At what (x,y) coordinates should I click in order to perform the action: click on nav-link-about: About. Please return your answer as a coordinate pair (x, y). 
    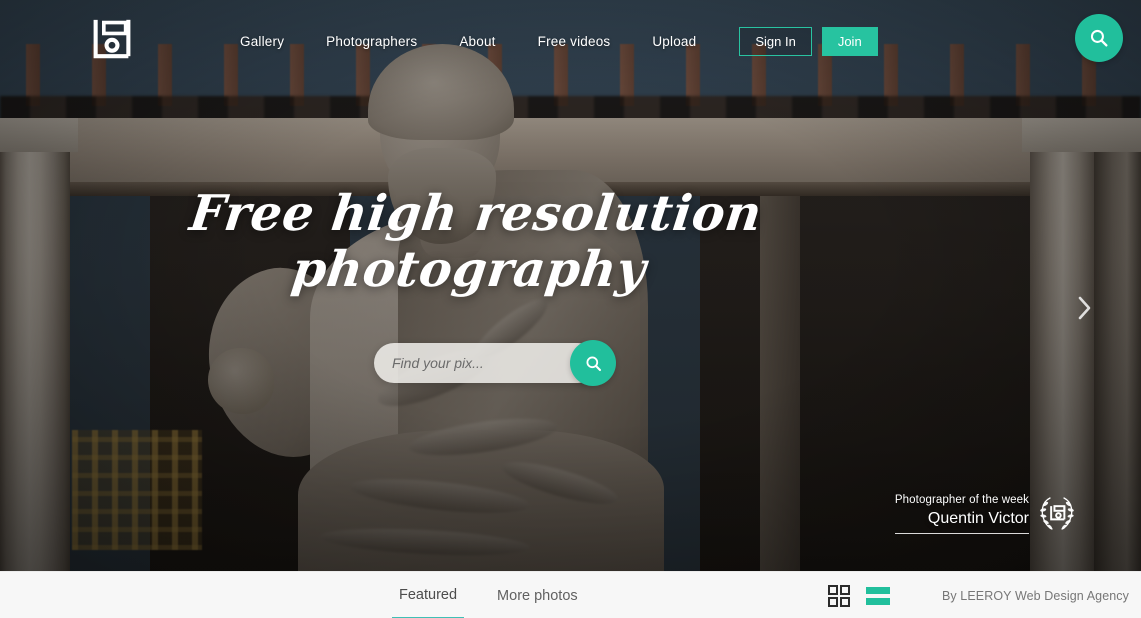
    Looking at the image, I should click on (477, 41).